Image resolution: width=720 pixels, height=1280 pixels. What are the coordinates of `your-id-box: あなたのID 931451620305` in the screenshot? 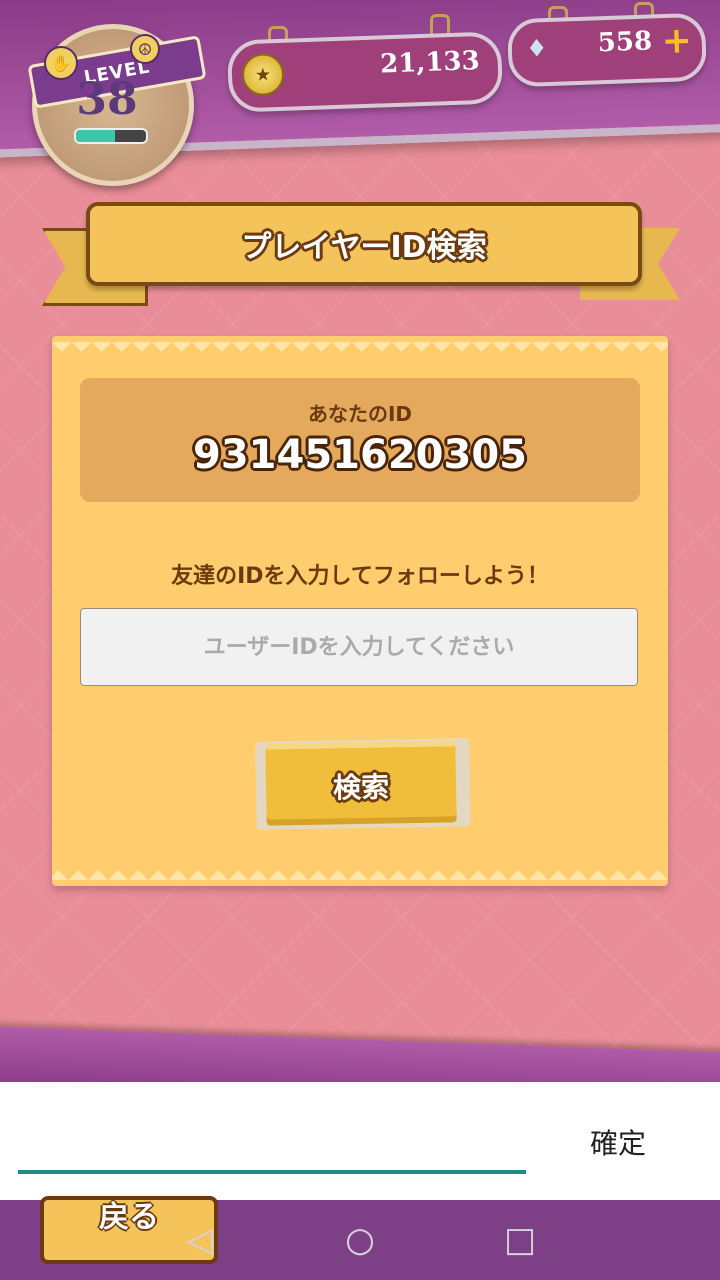 It's located at (360, 440).